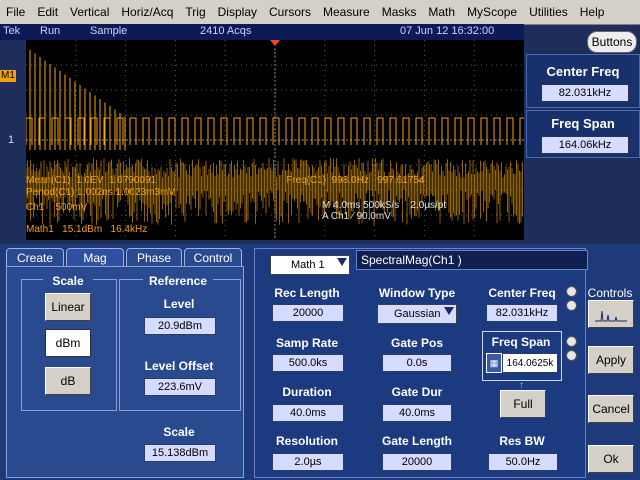 The width and height of the screenshot is (640, 480). Describe the element at coordinates (583, 134) in the screenshot. I see `freq-span-box: Freq Span 164.06kHz` at that location.